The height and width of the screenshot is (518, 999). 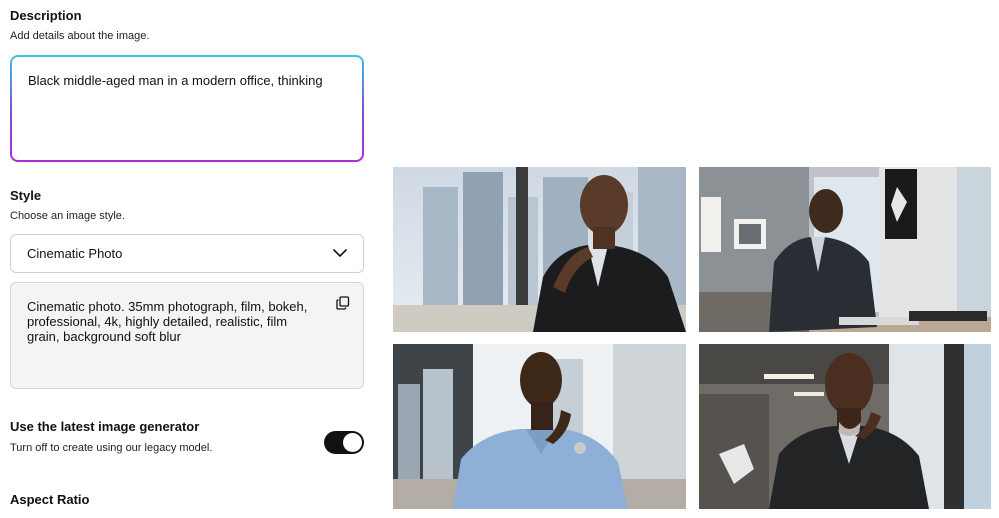 What do you see at coordinates (67, 216) in the screenshot?
I see `style-subtitle: Choose an image style.` at bounding box center [67, 216].